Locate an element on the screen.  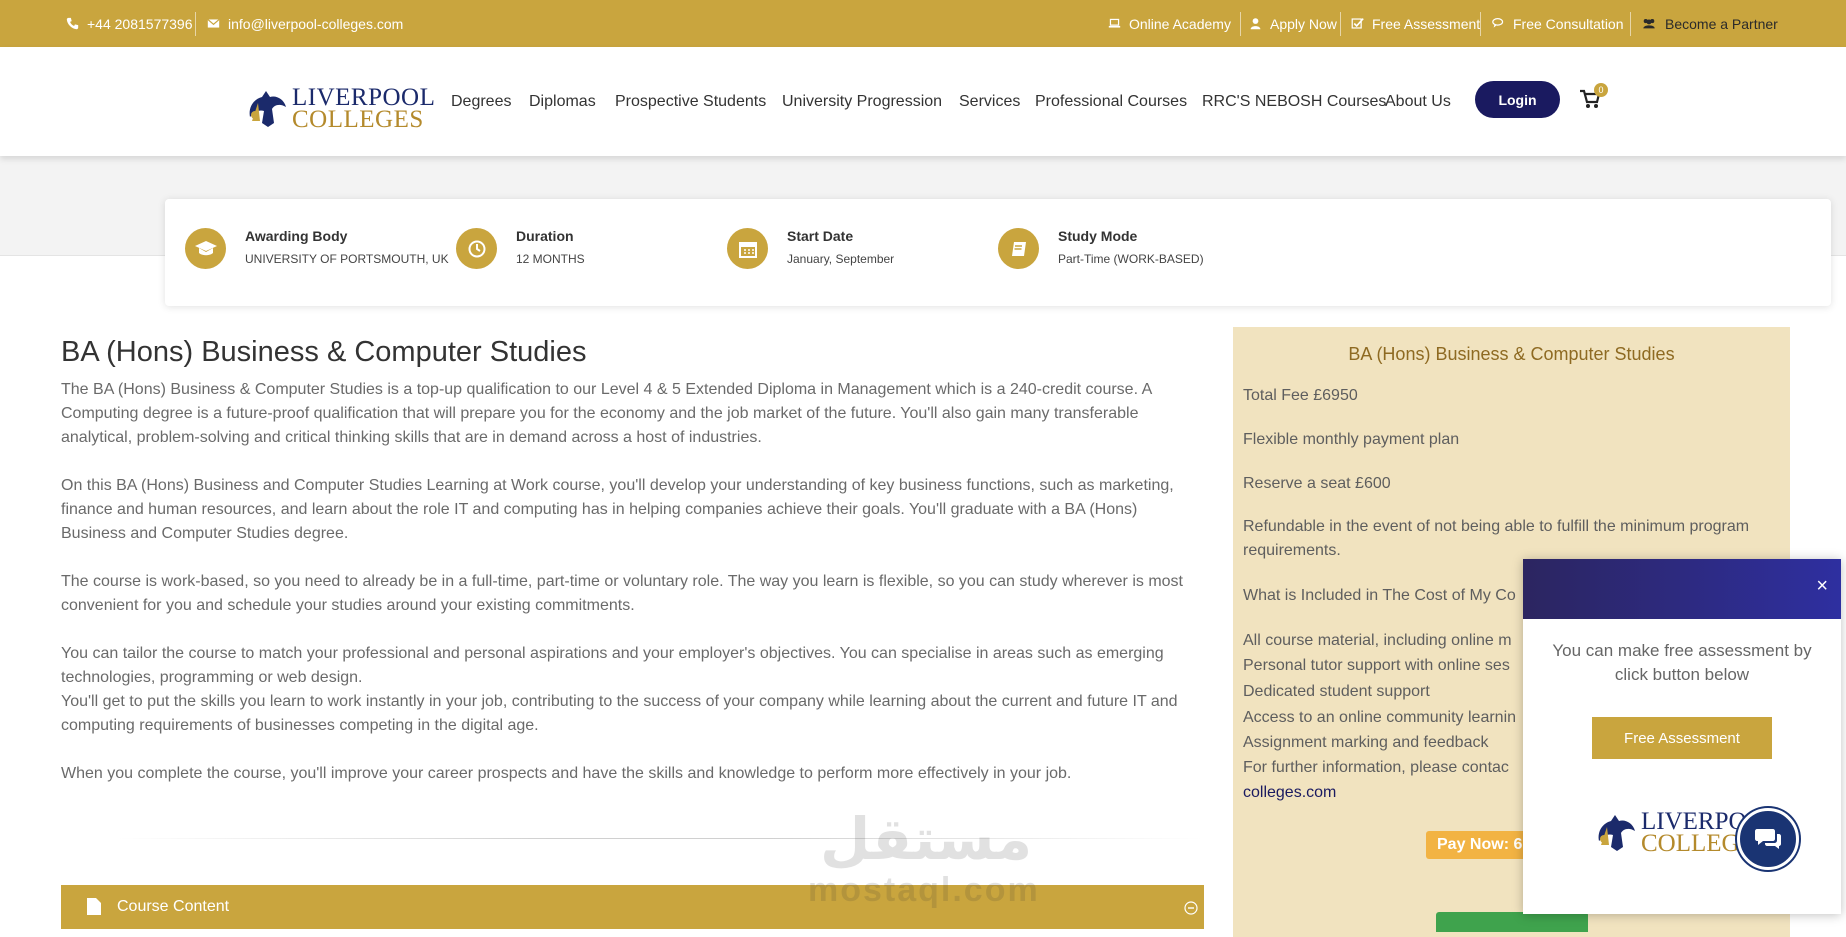
chat-bubbles-icon is located at coordinates (1768, 839).